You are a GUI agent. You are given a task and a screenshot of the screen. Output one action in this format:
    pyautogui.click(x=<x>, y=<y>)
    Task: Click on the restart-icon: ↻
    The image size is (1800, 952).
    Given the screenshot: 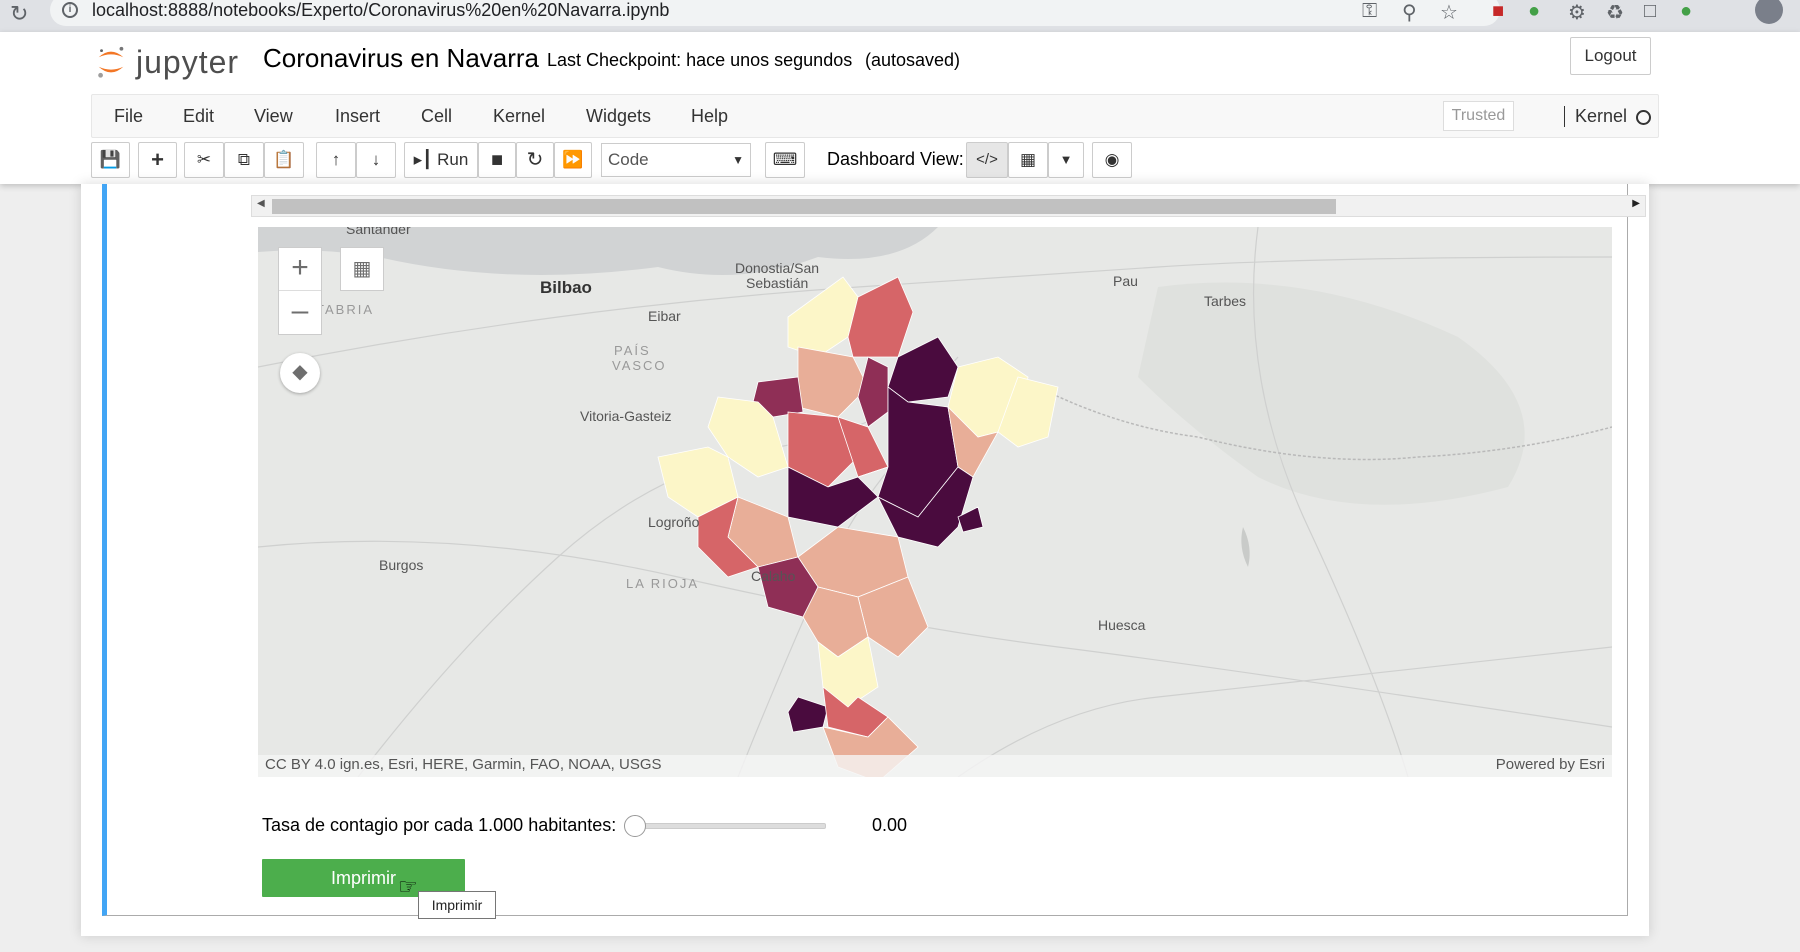 What is the action you would take?
    pyautogui.click(x=535, y=160)
    